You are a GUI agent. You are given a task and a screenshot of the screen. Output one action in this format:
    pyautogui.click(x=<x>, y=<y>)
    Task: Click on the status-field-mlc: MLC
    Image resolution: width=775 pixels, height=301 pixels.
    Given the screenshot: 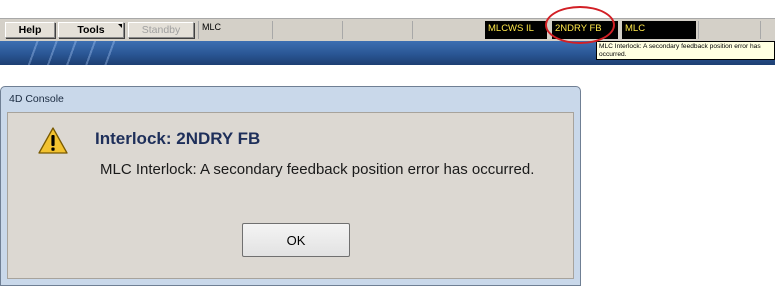 What is the action you would take?
    pyautogui.click(x=235, y=30)
    